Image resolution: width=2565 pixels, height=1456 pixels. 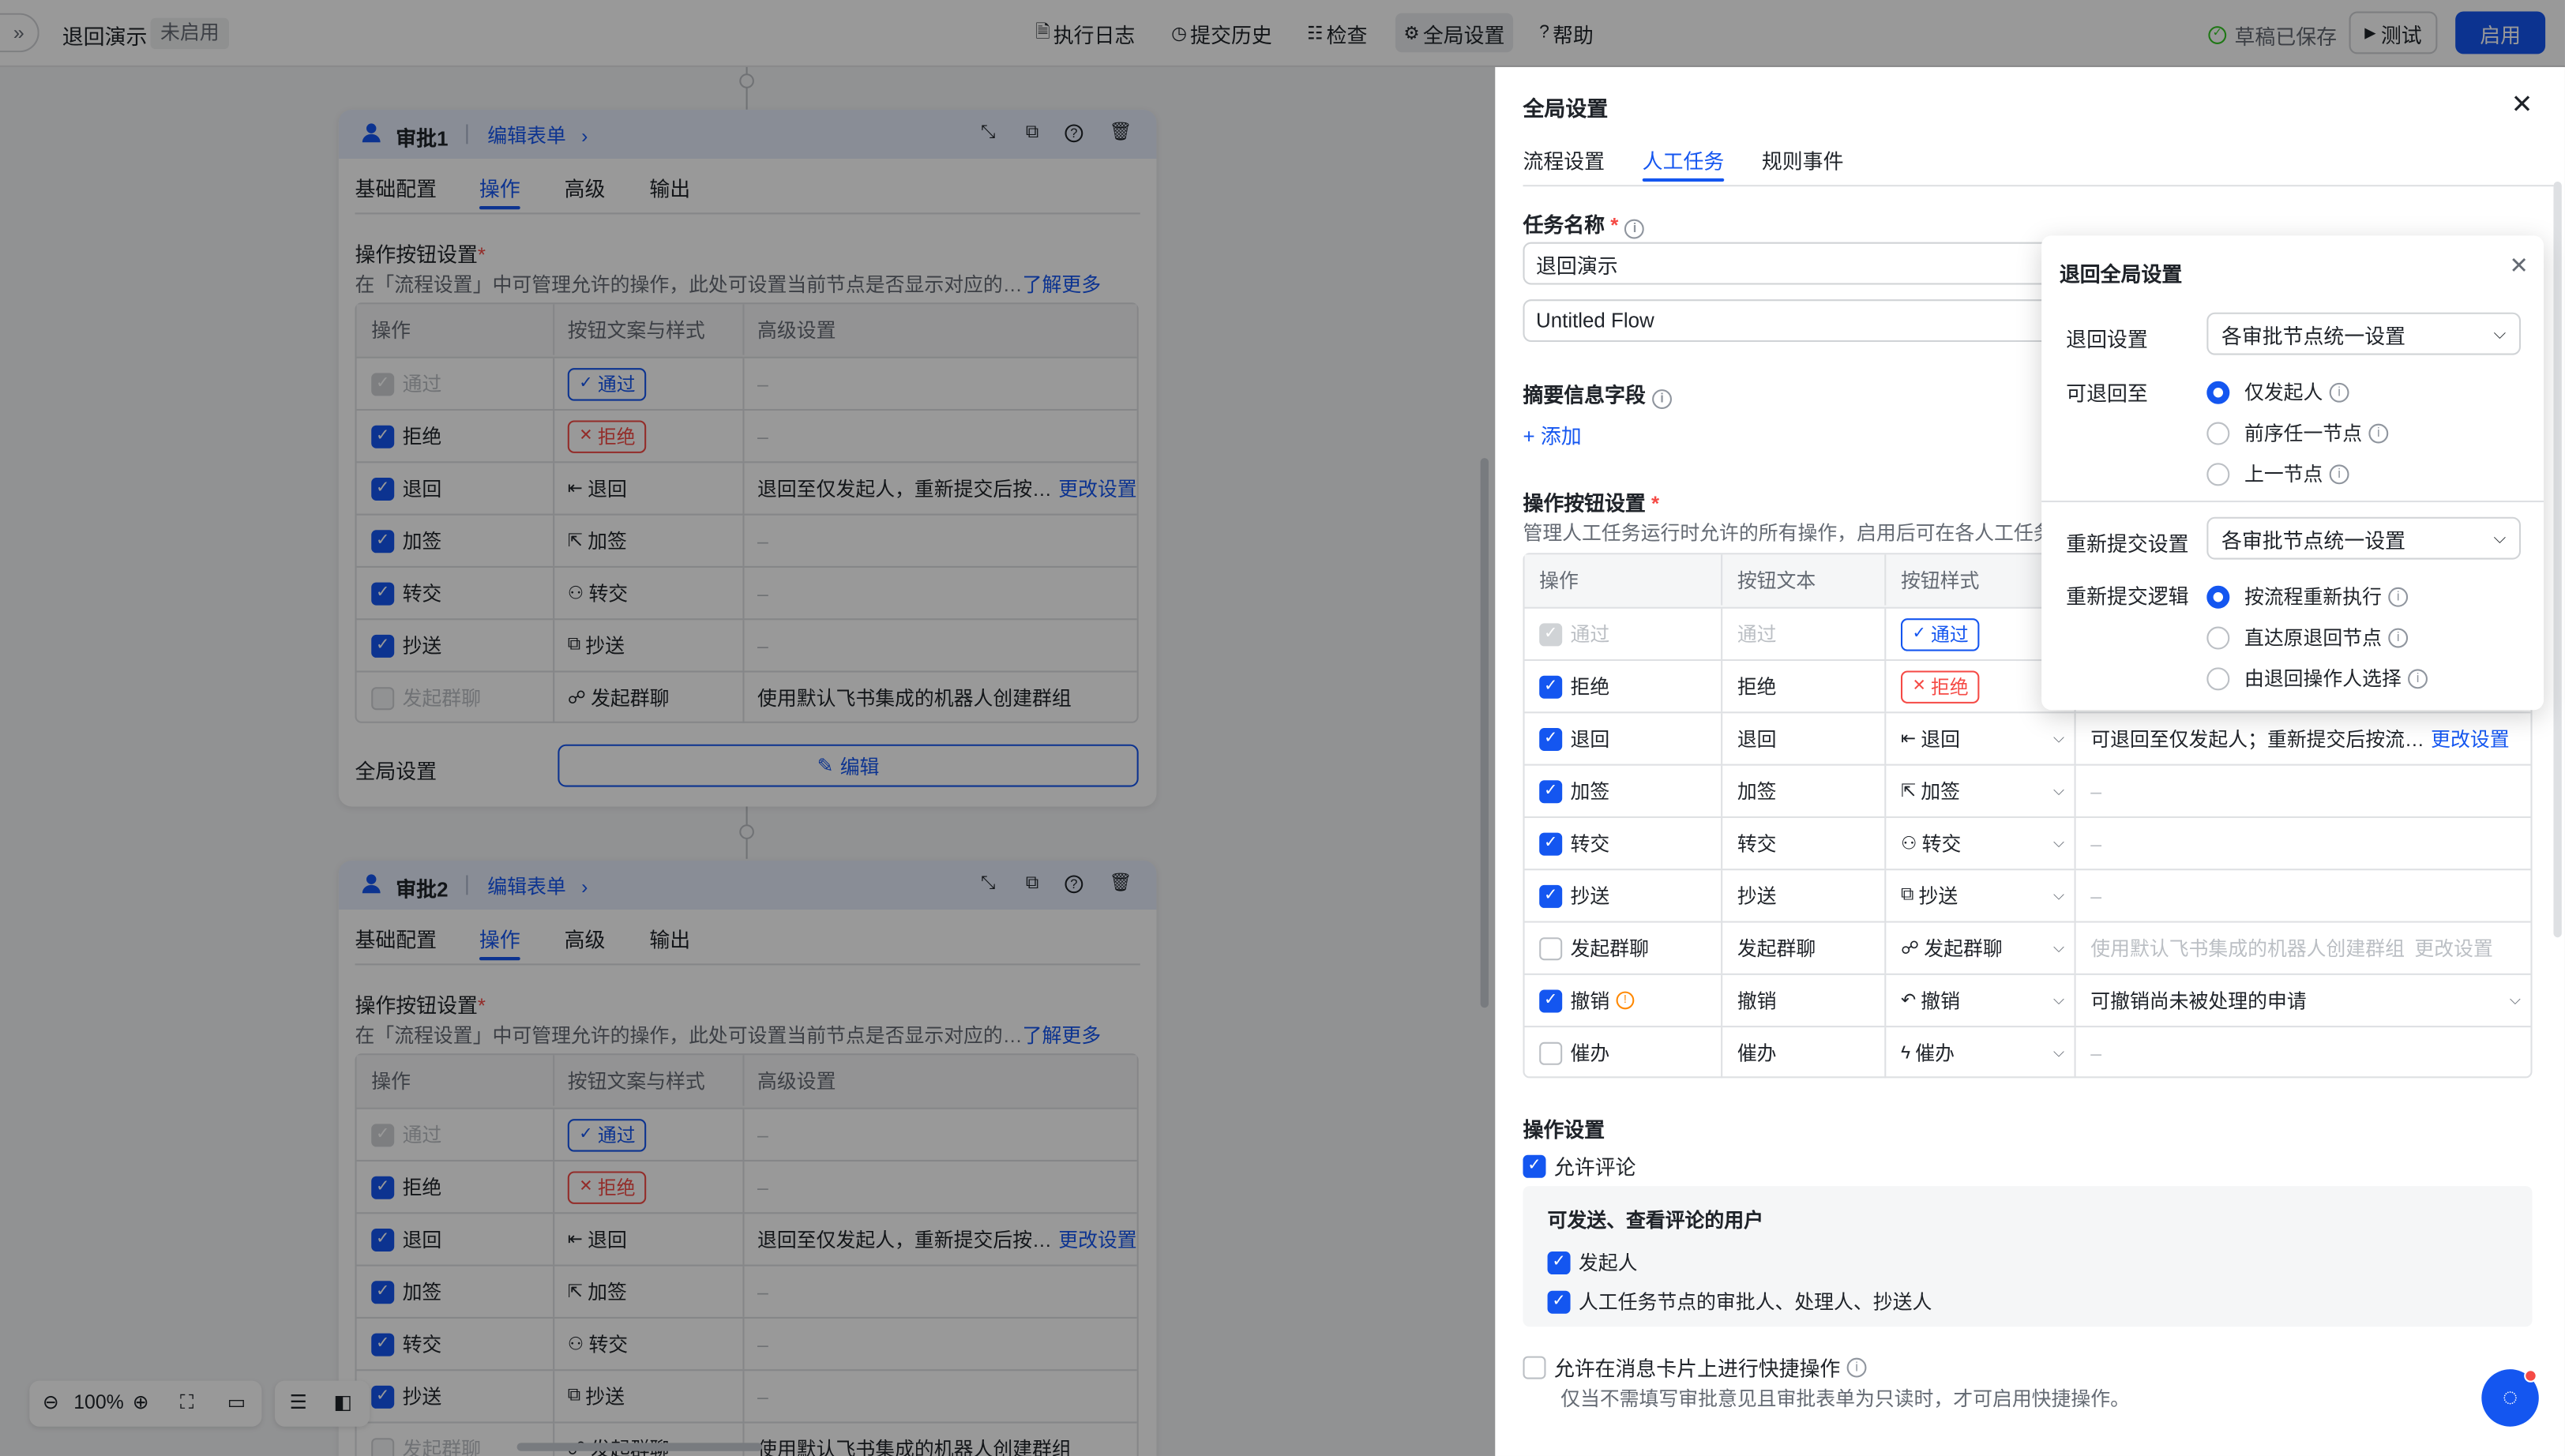 I want to click on operation-icon: ↶, so click(x=1908, y=1001).